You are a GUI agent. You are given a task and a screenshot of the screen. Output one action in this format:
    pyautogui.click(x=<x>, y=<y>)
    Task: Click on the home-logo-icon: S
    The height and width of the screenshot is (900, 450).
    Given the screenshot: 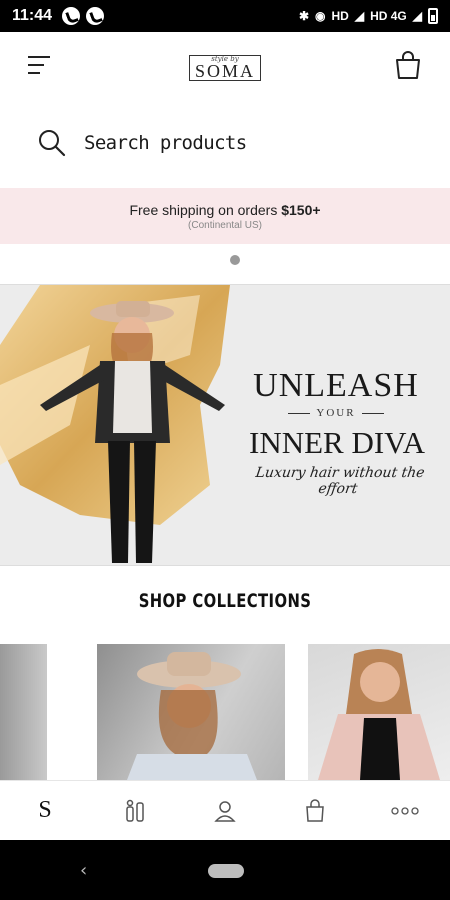 What is the action you would take?
    pyautogui.click(x=45, y=810)
    